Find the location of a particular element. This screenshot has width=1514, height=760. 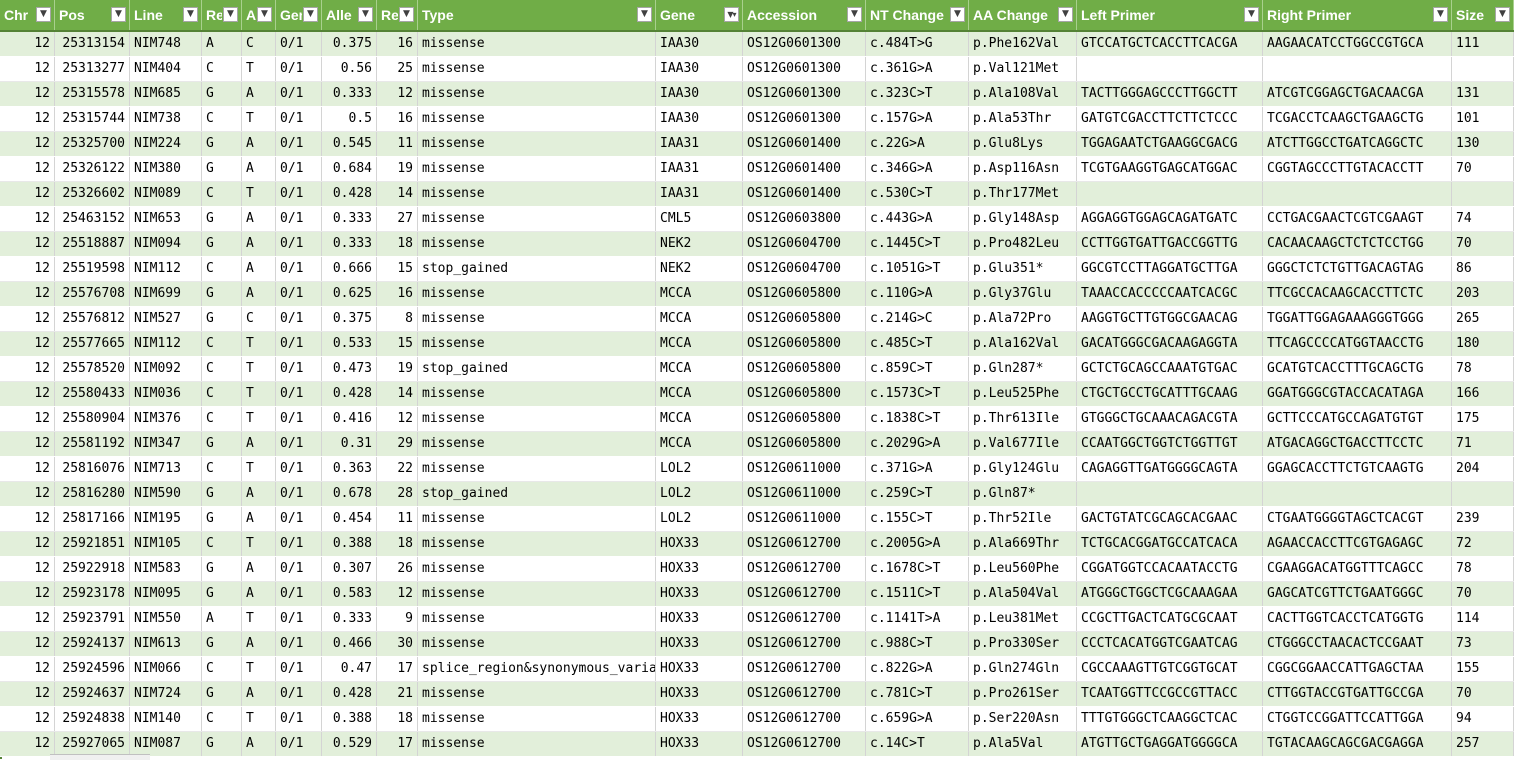

cell-reads: 17 is located at coordinates (397, 744).